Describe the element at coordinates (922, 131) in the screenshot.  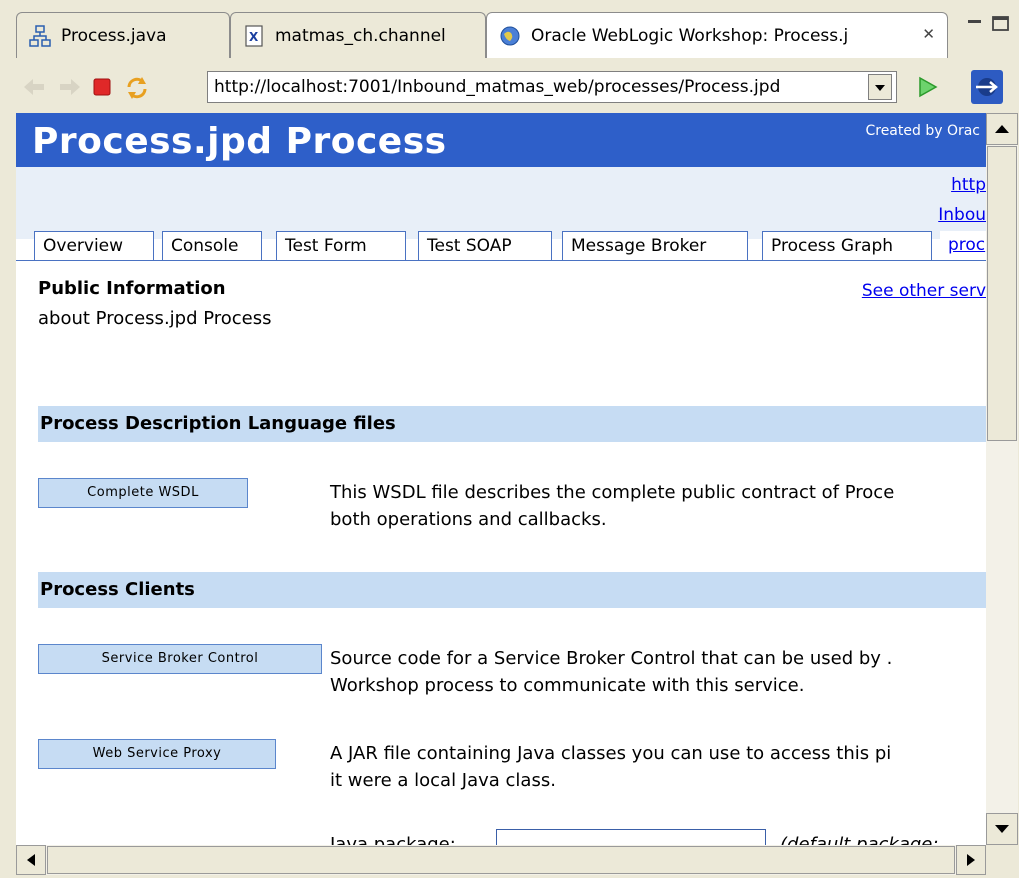
I see `created-by-text: Created by Orac` at that location.